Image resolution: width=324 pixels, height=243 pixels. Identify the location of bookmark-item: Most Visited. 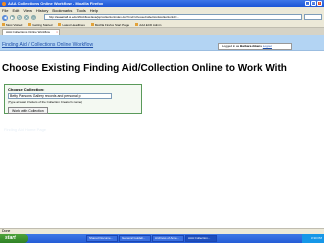
(12, 25).